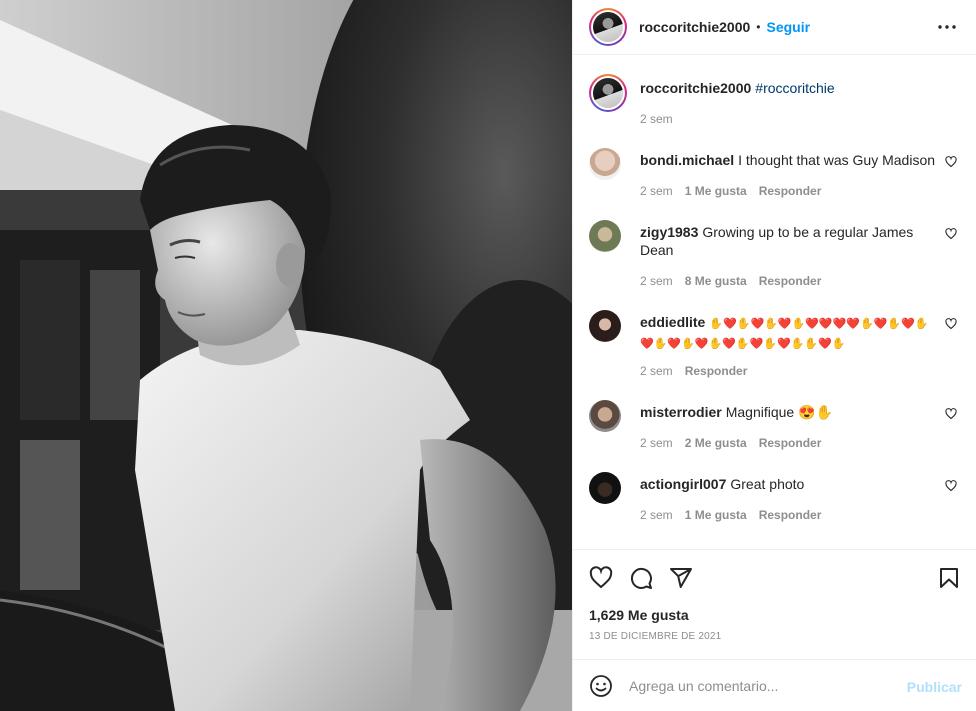 The width and height of the screenshot is (976, 711). I want to click on comment-icon, so click(641, 578).